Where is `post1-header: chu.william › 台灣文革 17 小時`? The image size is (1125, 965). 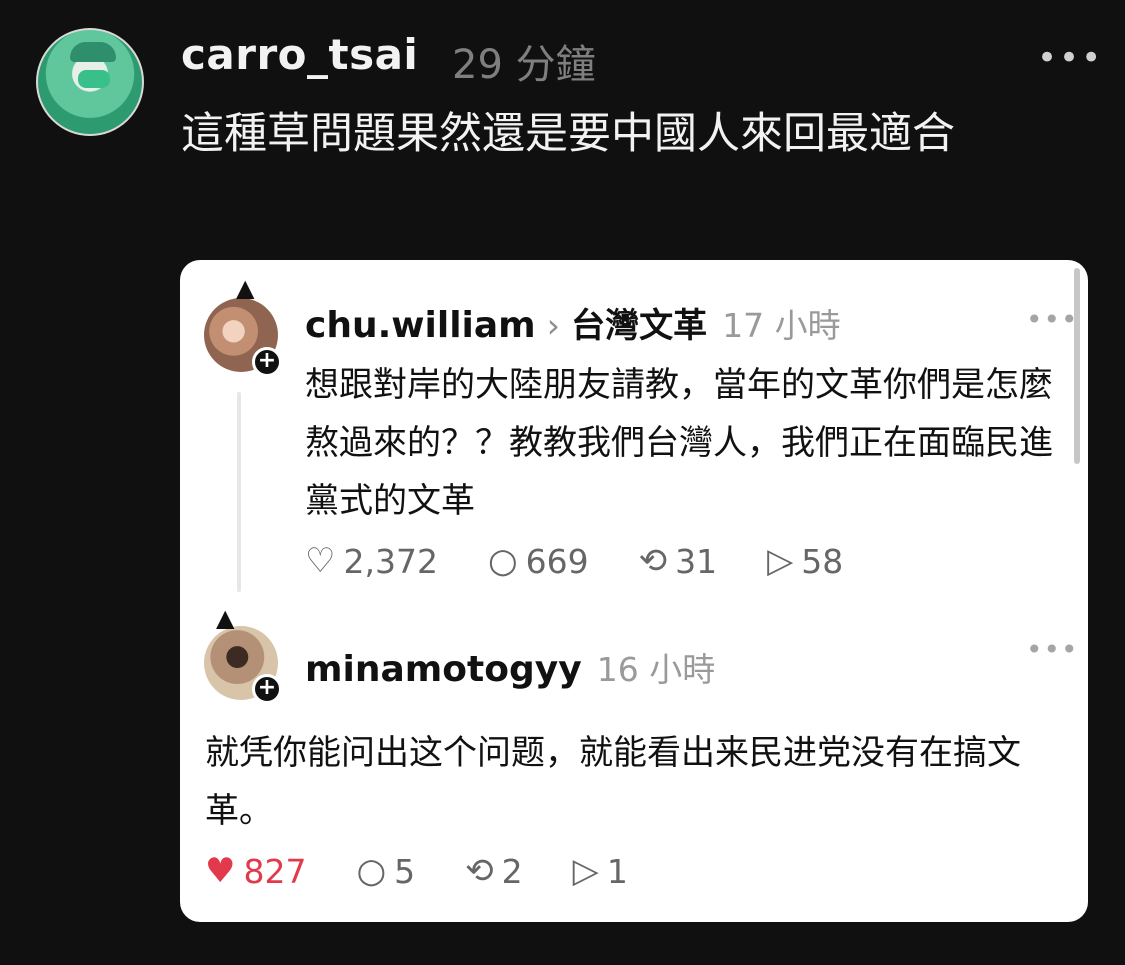
post1-header: chu.william › 台灣文革 17 小時 is located at coordinates (573, 322).